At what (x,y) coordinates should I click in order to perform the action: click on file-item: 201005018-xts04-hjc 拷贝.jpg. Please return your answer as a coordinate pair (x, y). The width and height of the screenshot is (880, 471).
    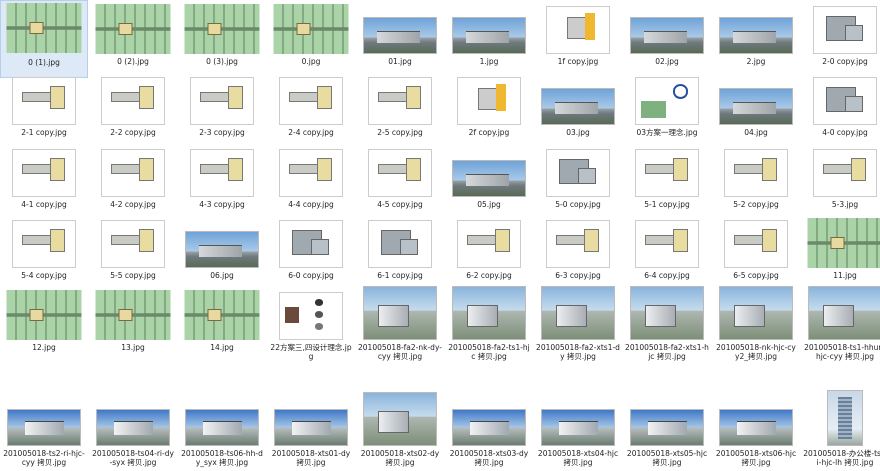
    Looking at the image, I should click on (578, 431).